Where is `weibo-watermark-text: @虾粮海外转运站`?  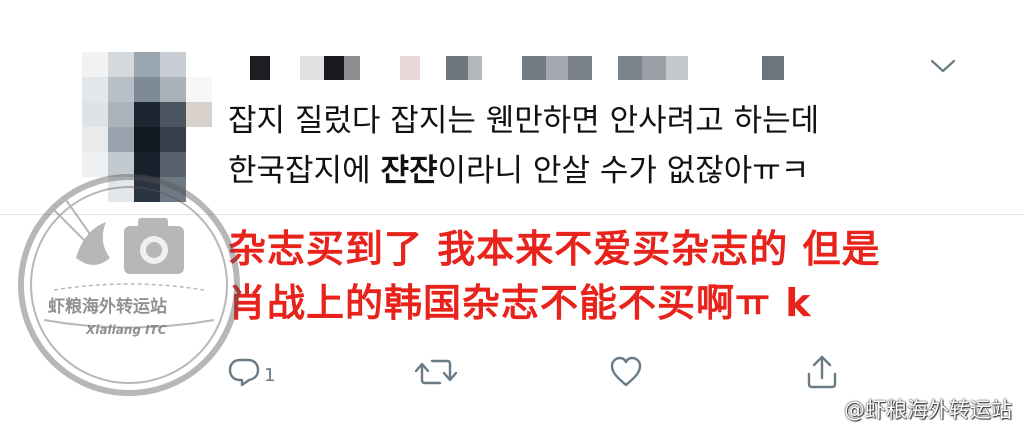
weibo-watermark-text: @虾粮海外转运站 is located at coordinates (928, 410).